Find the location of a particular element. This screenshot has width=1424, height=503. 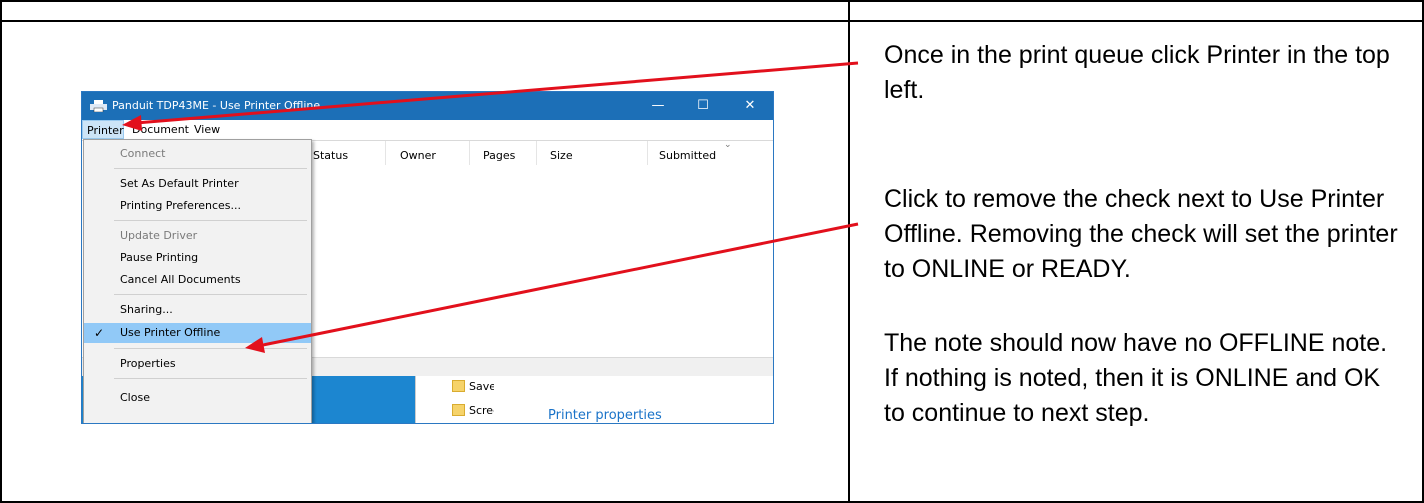

column-size: Size is located at coordinates (561, 155).